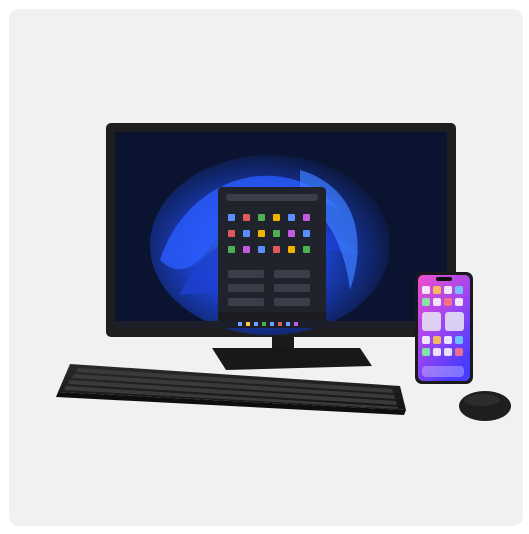  I want to click on windows-start-menu-icon, so click(272, 254).